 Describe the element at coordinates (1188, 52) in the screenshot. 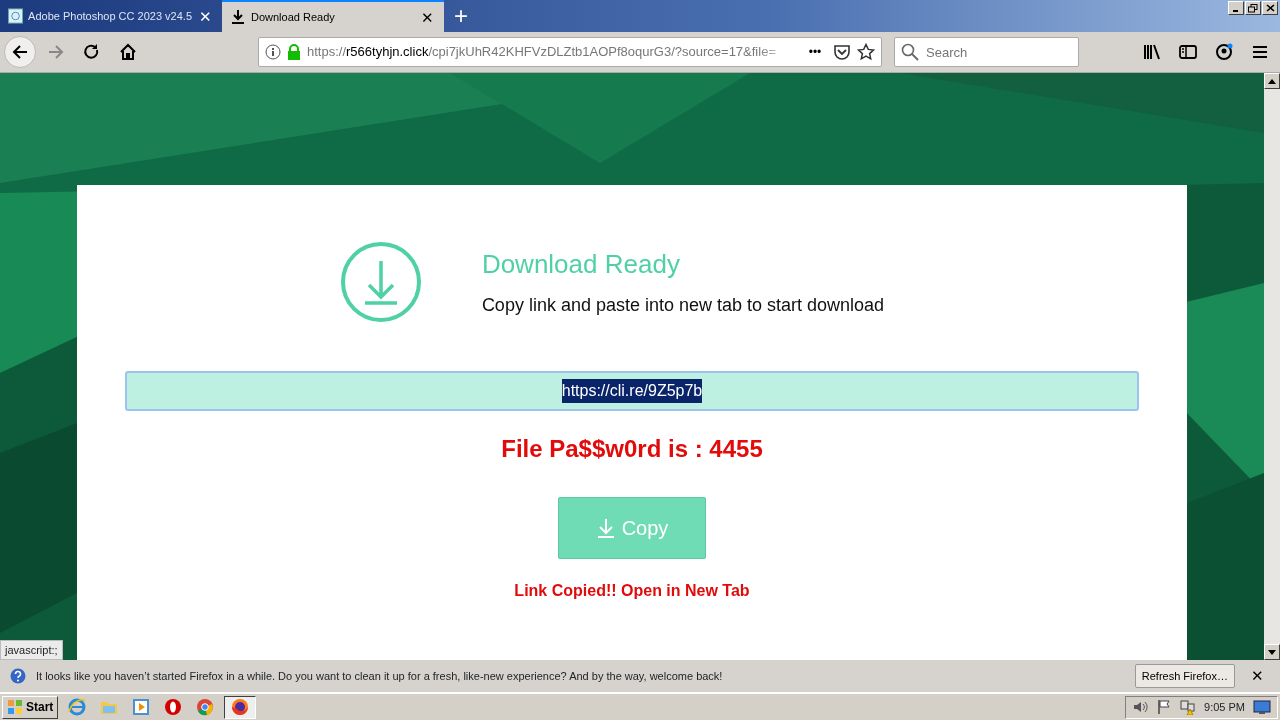

I see `sidebar-icon` at that location.